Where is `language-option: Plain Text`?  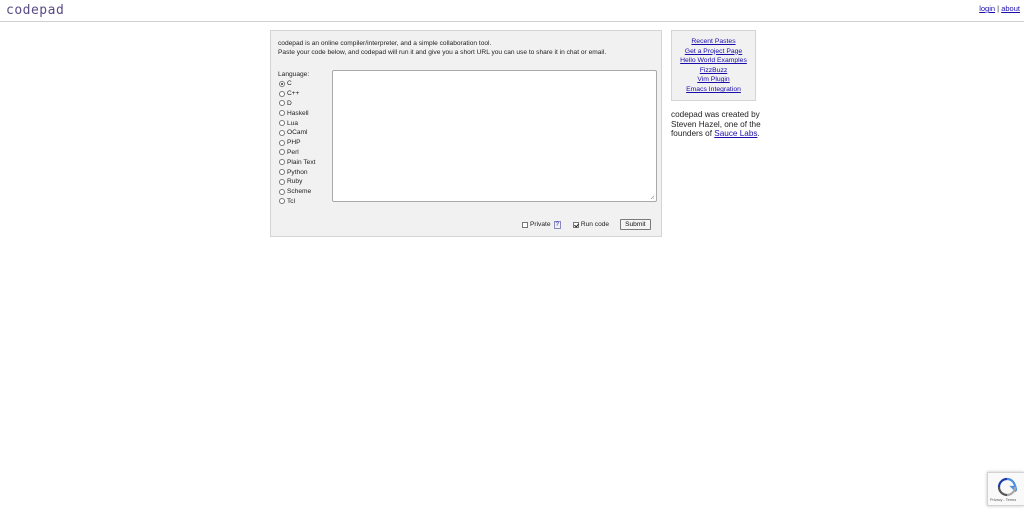
language-option: Plain Text is located at coordinates (297, 162).